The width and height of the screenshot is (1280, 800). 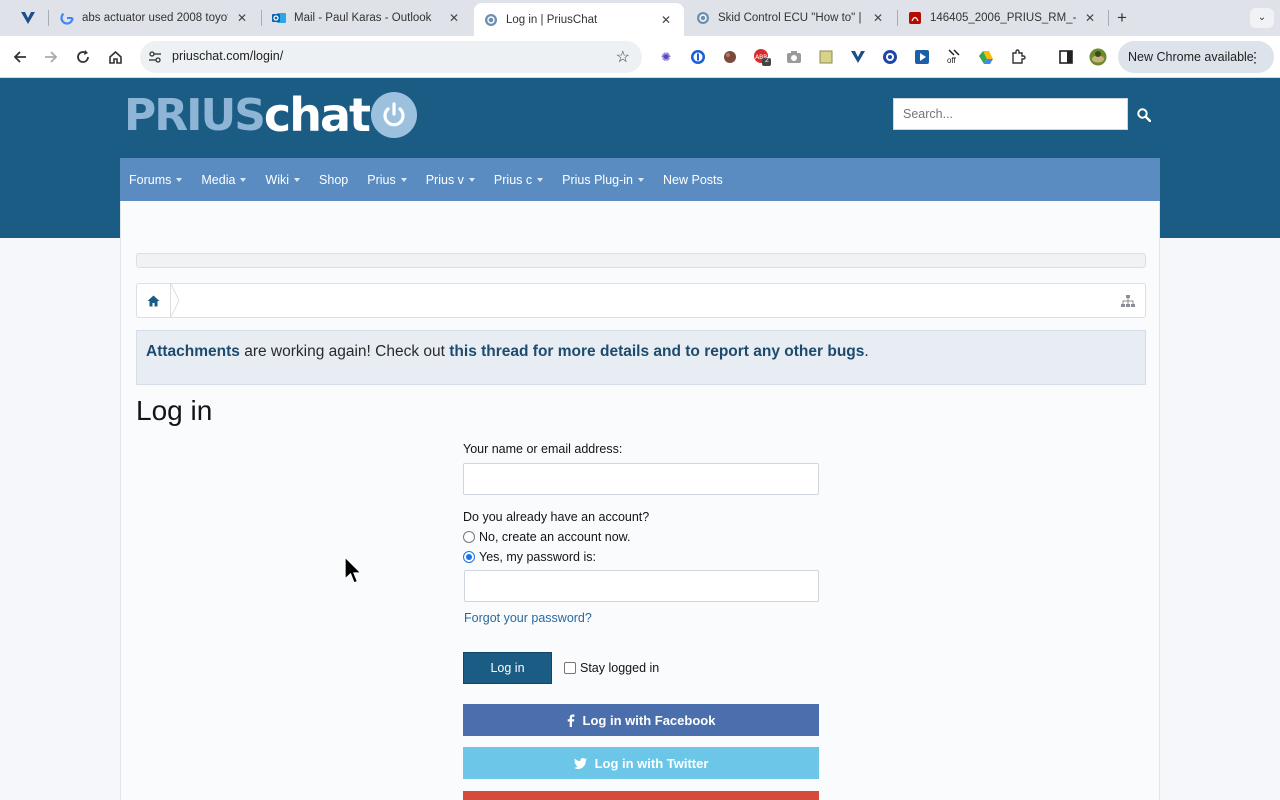 I want to click on side-panel-icon, so click(x=1066, y=57).